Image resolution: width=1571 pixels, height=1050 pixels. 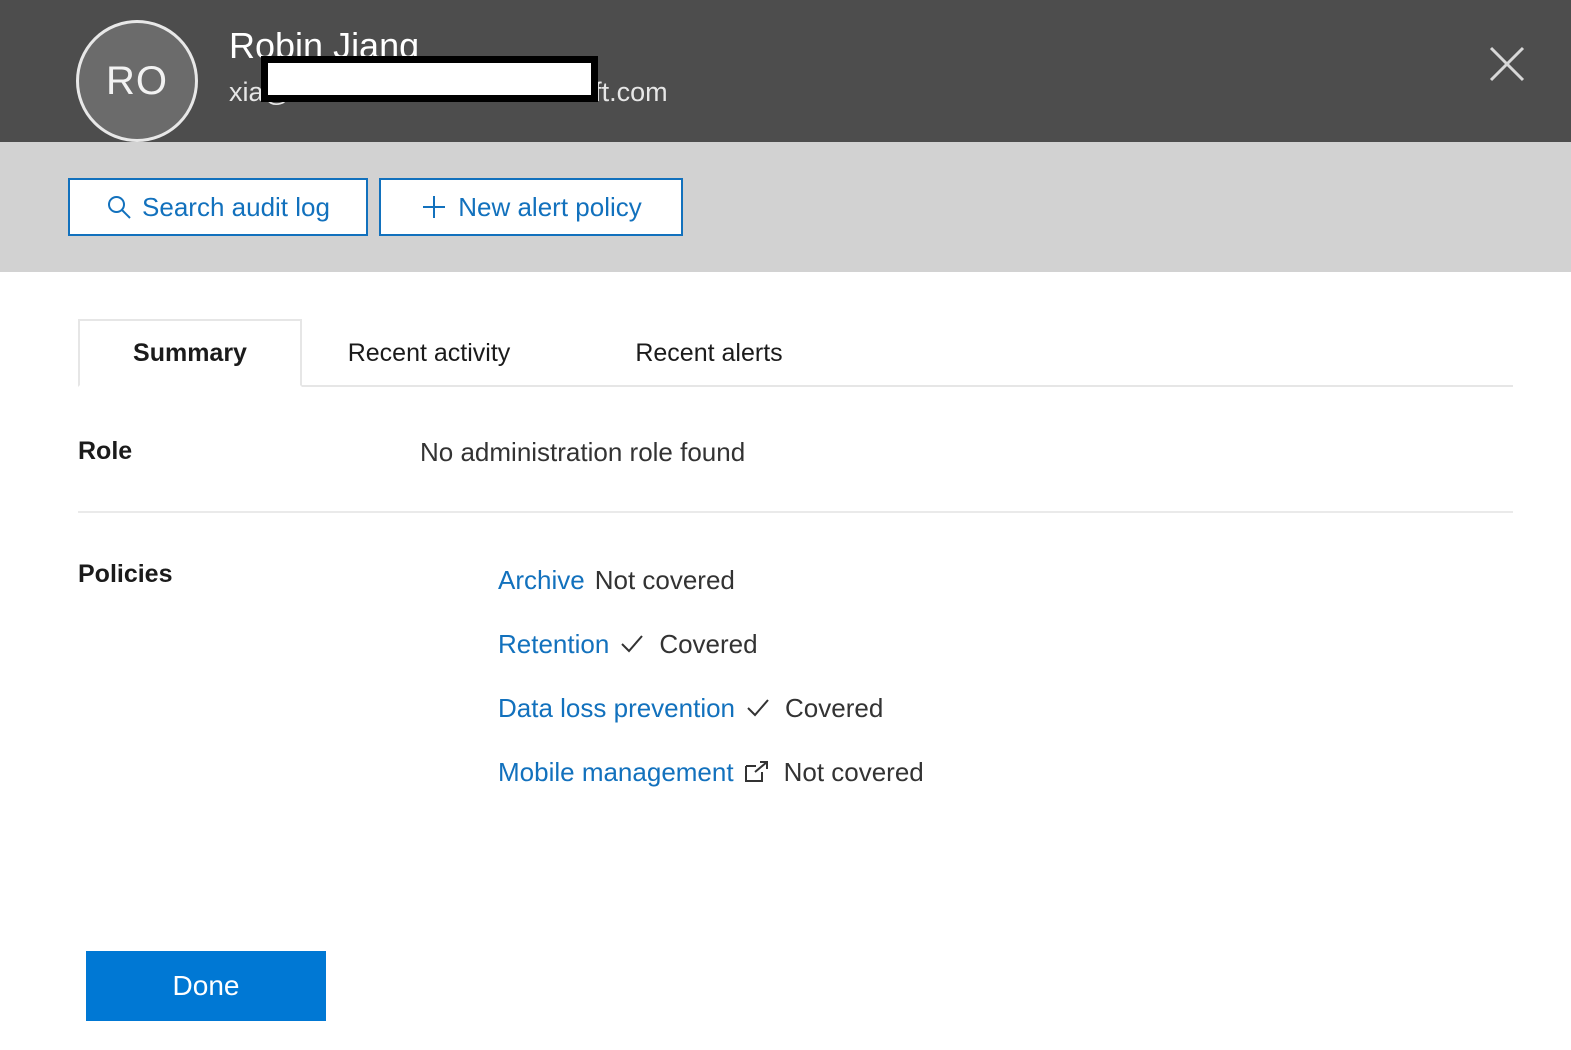 I want to click on policy-link-mobile-management: Mobile management, so click(x=616, y=772).